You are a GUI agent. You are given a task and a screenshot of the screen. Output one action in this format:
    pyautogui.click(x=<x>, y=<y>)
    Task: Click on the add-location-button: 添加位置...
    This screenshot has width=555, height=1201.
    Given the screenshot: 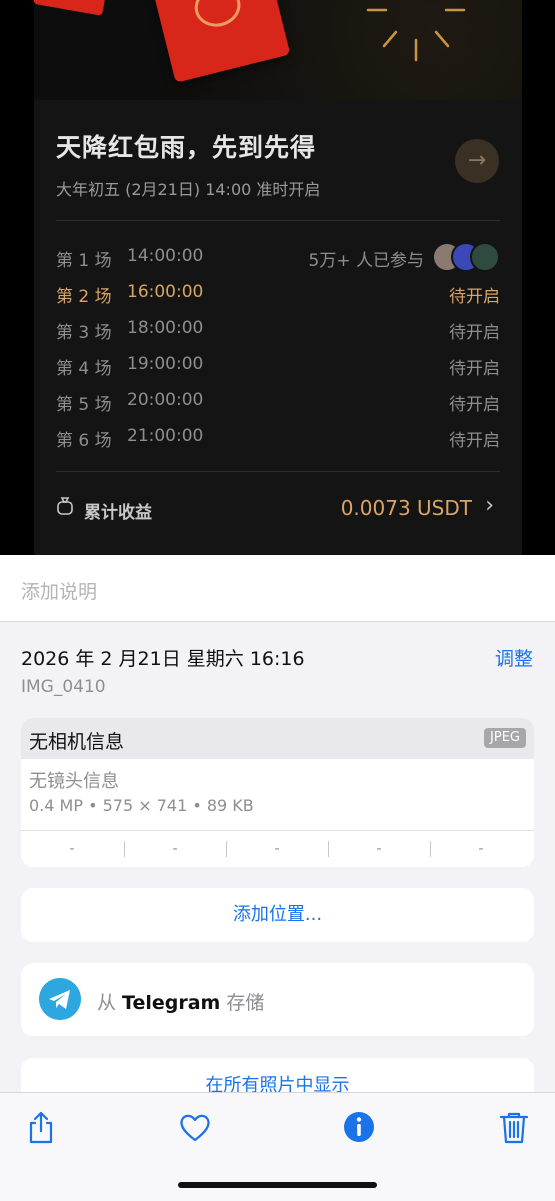 What is the action you would take?
    pyautogui.click(x=277, y=915)
    